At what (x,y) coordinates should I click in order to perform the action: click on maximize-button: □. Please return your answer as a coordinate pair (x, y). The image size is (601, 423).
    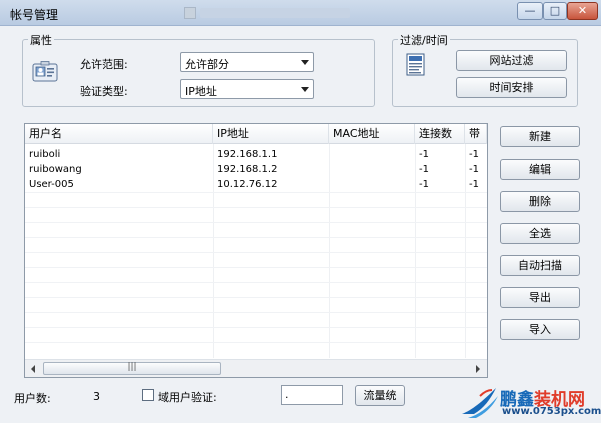
    Looking at the image, I should click on (555, 11).